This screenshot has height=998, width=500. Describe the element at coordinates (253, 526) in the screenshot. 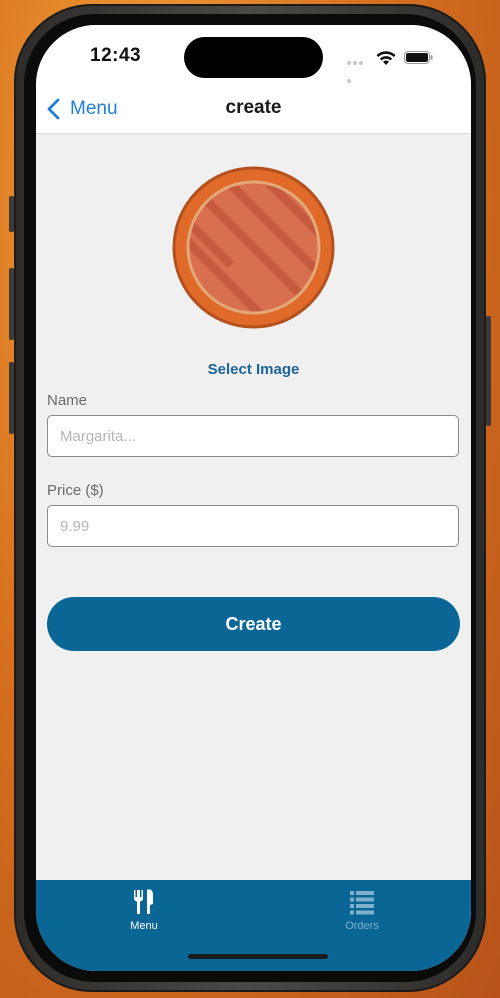

I see `price-input` at that location.